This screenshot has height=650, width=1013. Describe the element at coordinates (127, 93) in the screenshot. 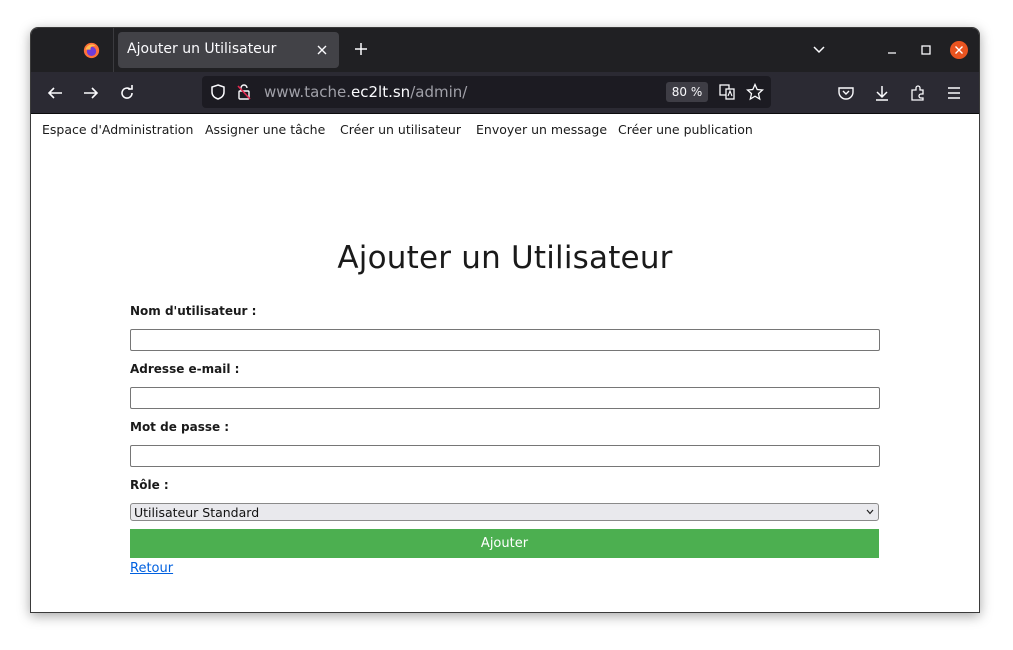

I see `reload-icon` at that location.